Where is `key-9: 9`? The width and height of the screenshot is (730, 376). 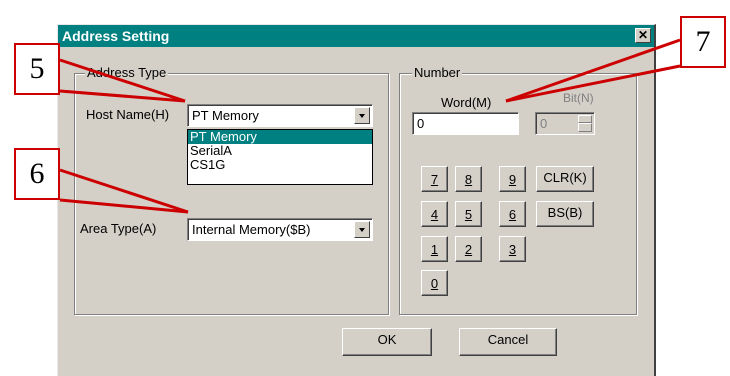
key-9: 9 is located at coordinates (512, 179).